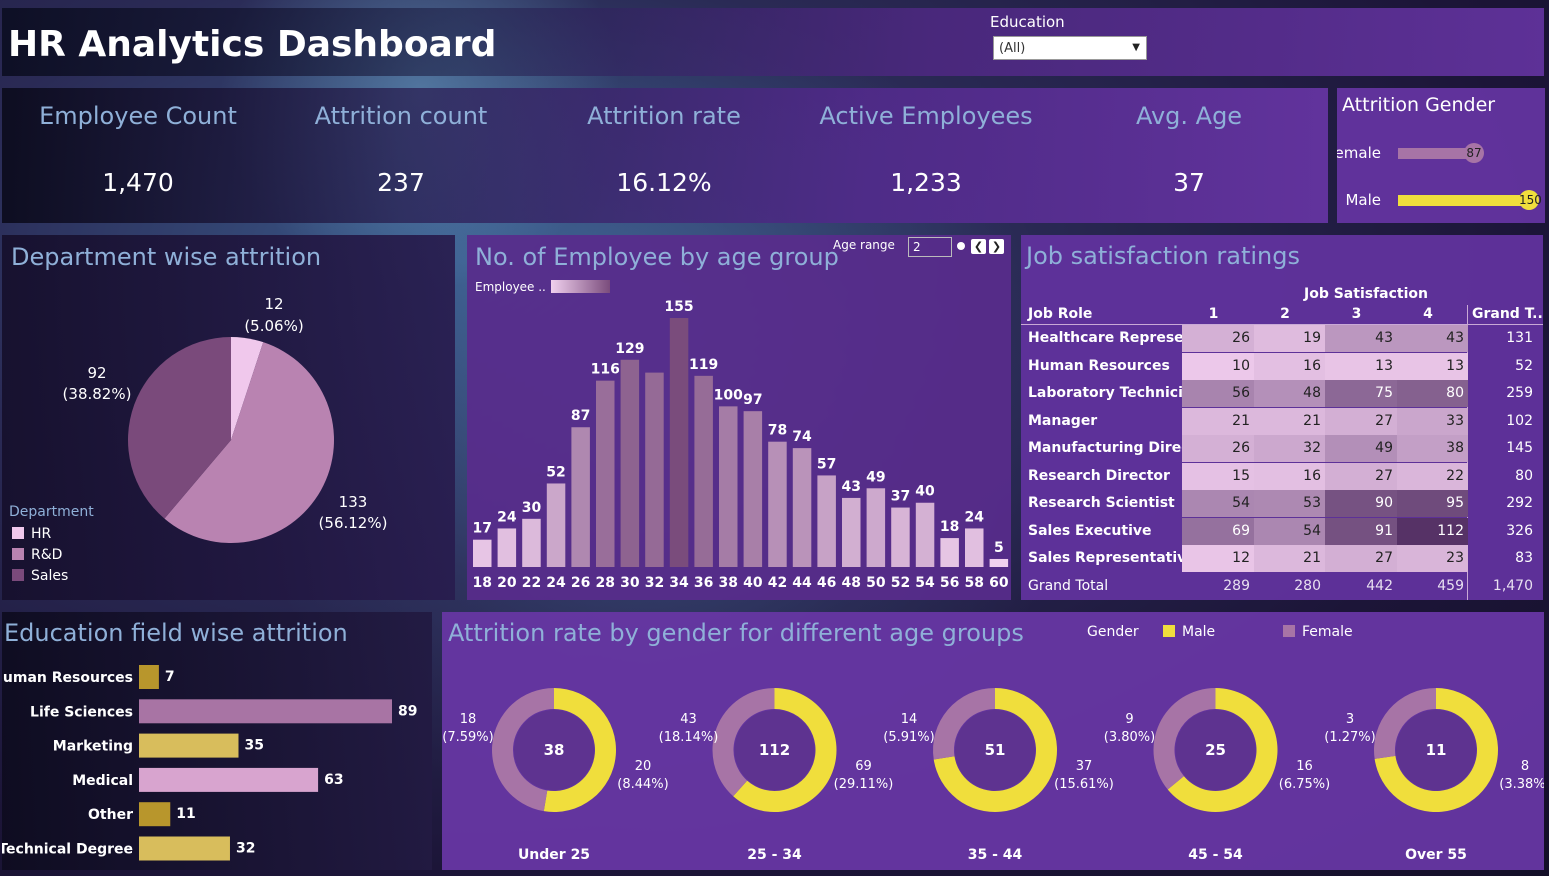 This screenshot has height=876, width=1549. I want to click on gender-bar-row-female: Female 87, so click(1441, 153).